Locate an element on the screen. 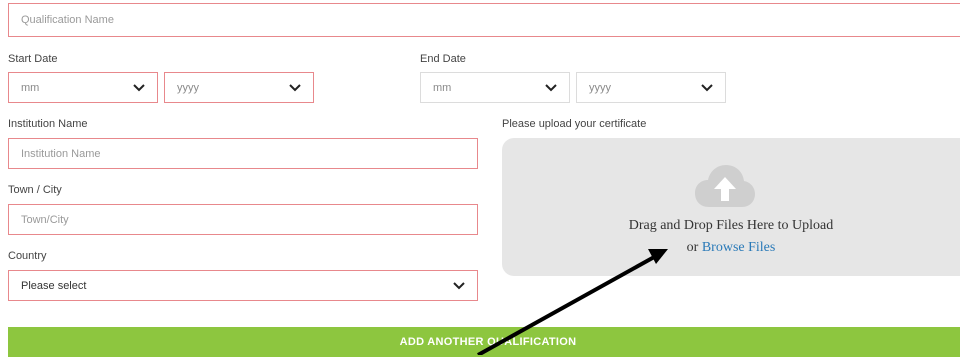 The height and width of the screenshot is (357, 960). end-year-value: yyyy is located at coordinates (600, 87).